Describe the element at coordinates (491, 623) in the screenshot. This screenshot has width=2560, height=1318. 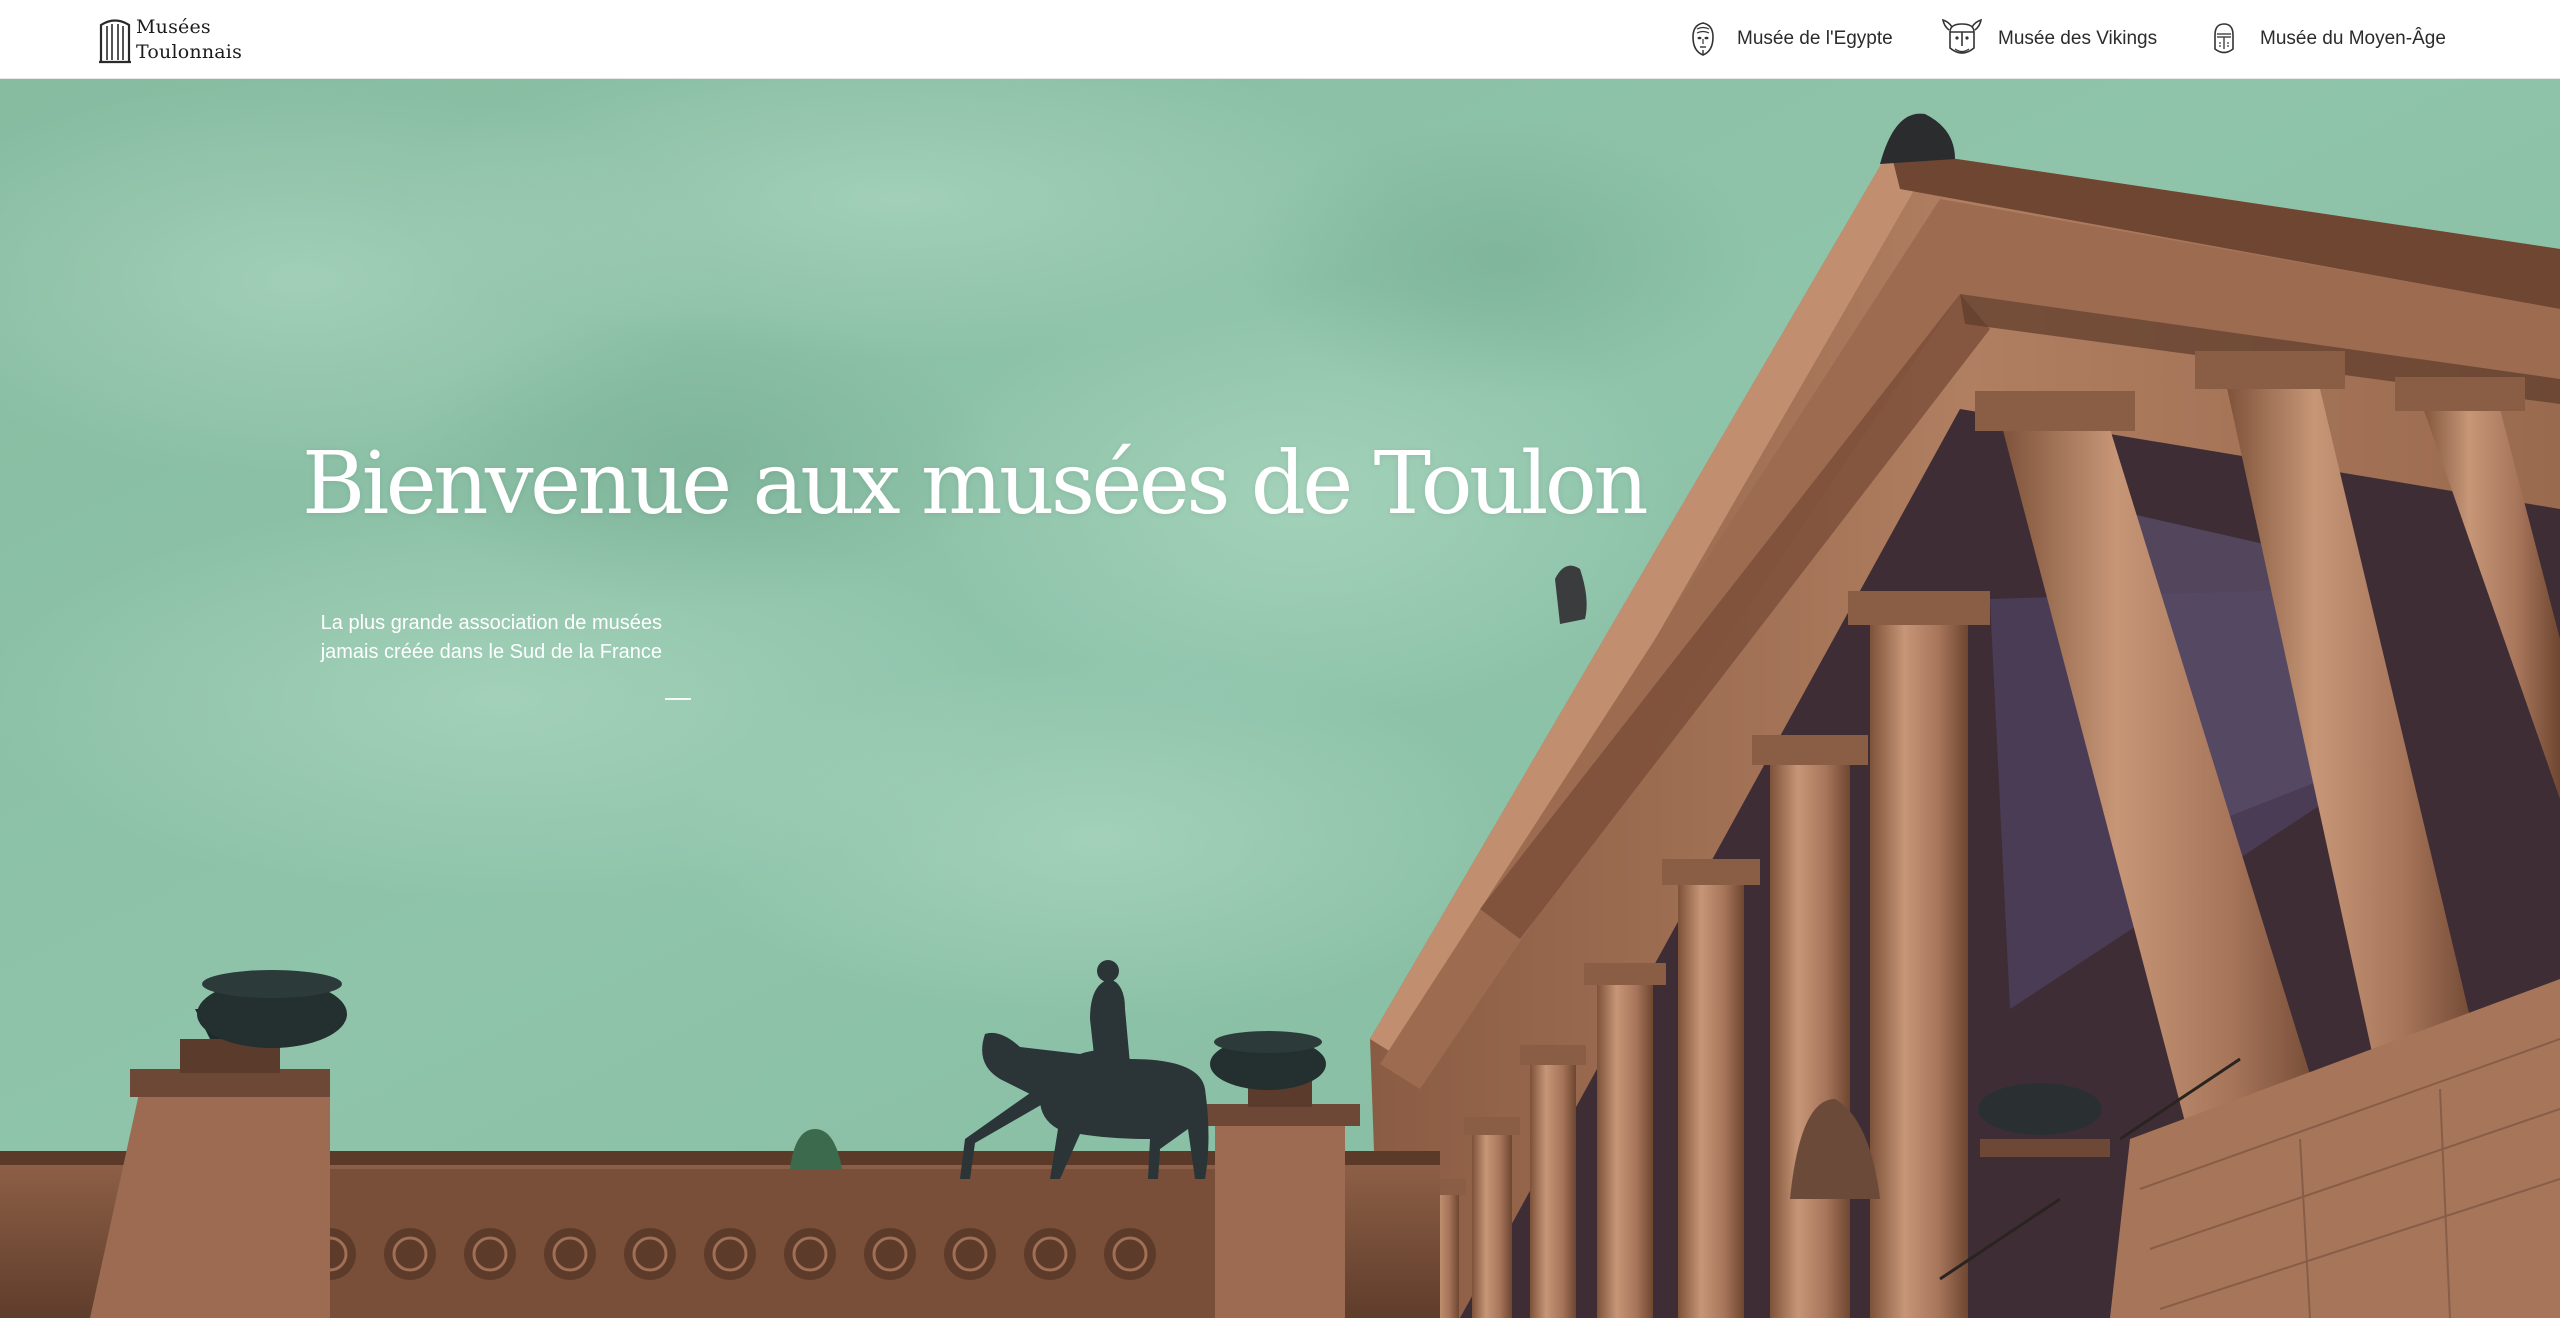
I see `hero-subtitle-line1: La plus grande association de musées` at that location.